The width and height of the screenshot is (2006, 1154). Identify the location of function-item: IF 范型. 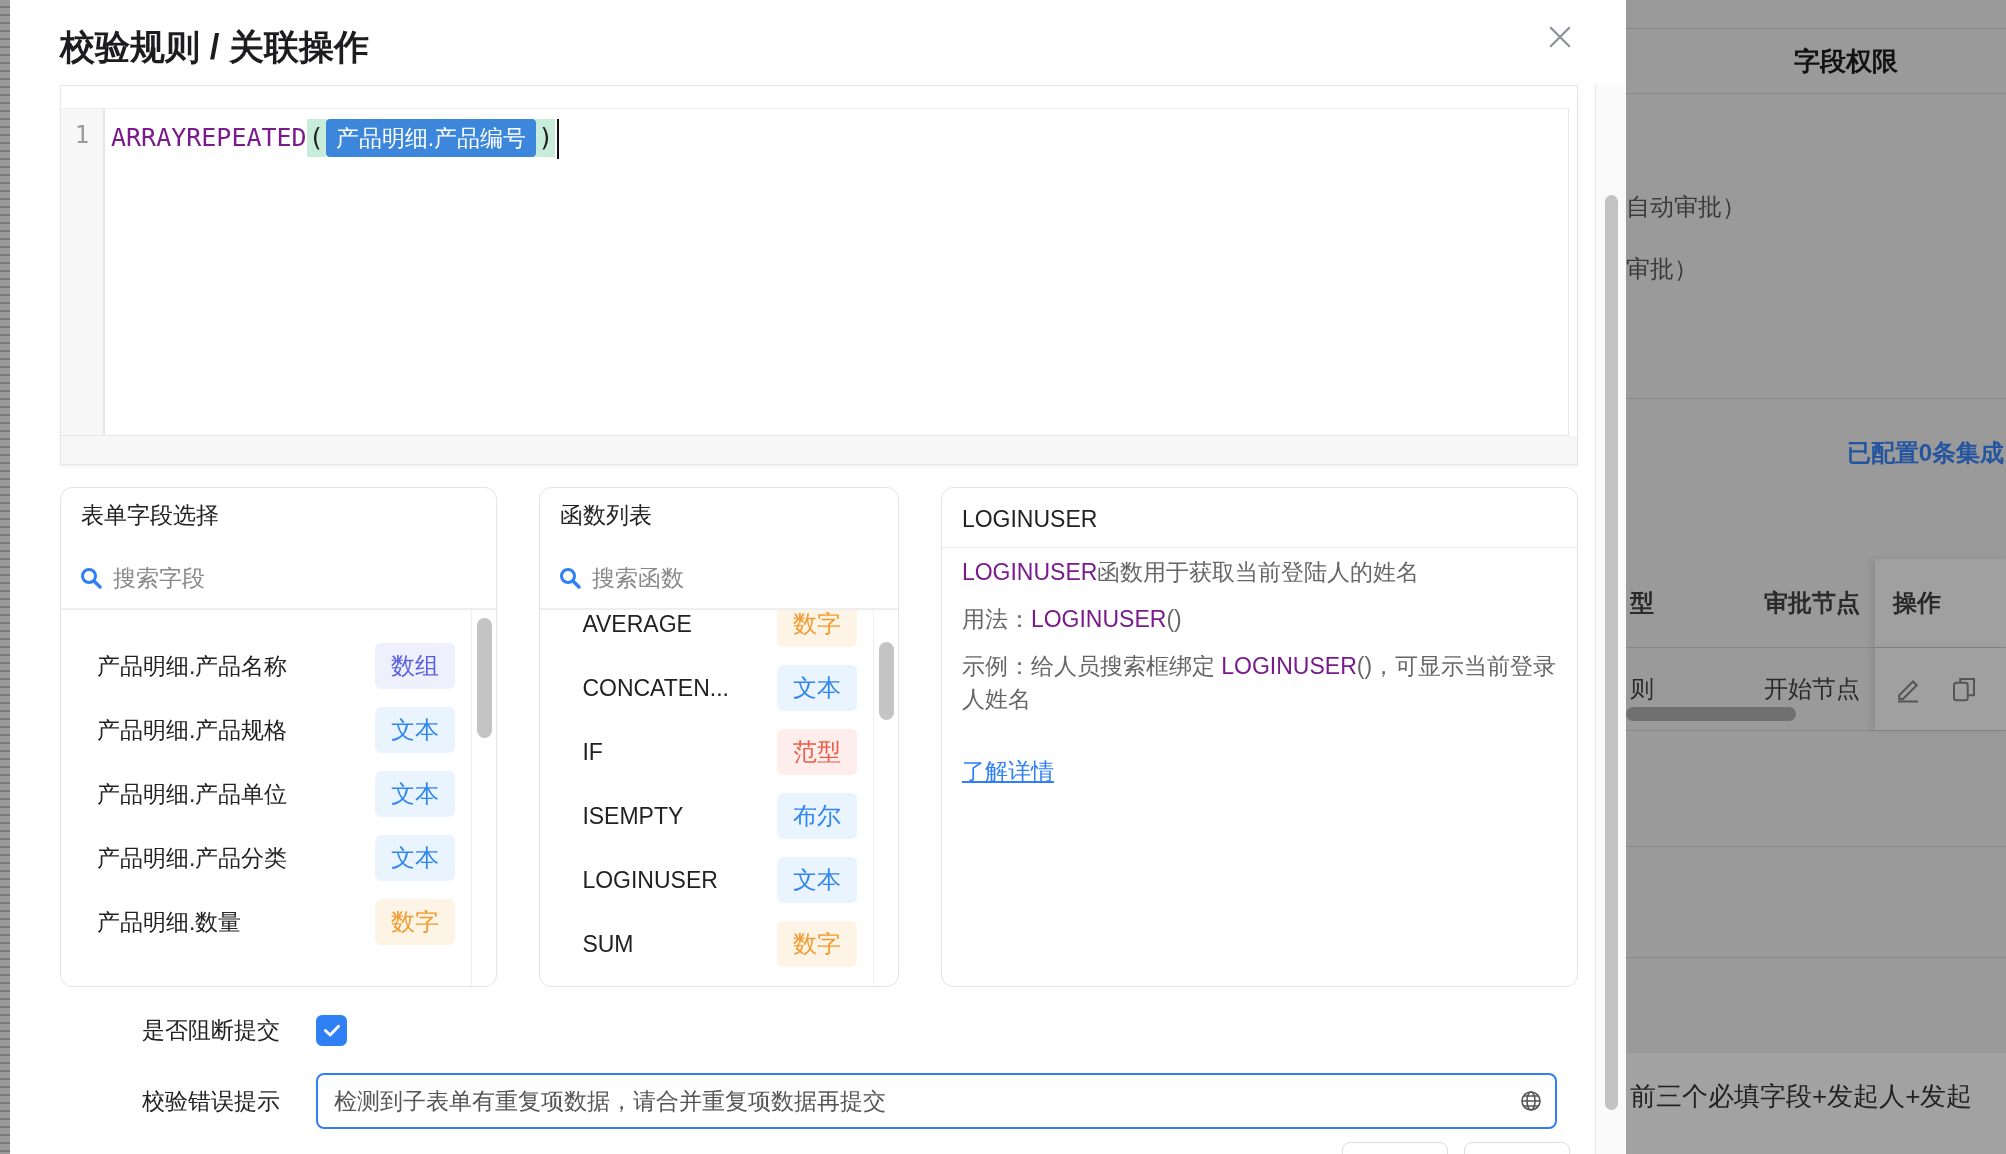
(719, 752).